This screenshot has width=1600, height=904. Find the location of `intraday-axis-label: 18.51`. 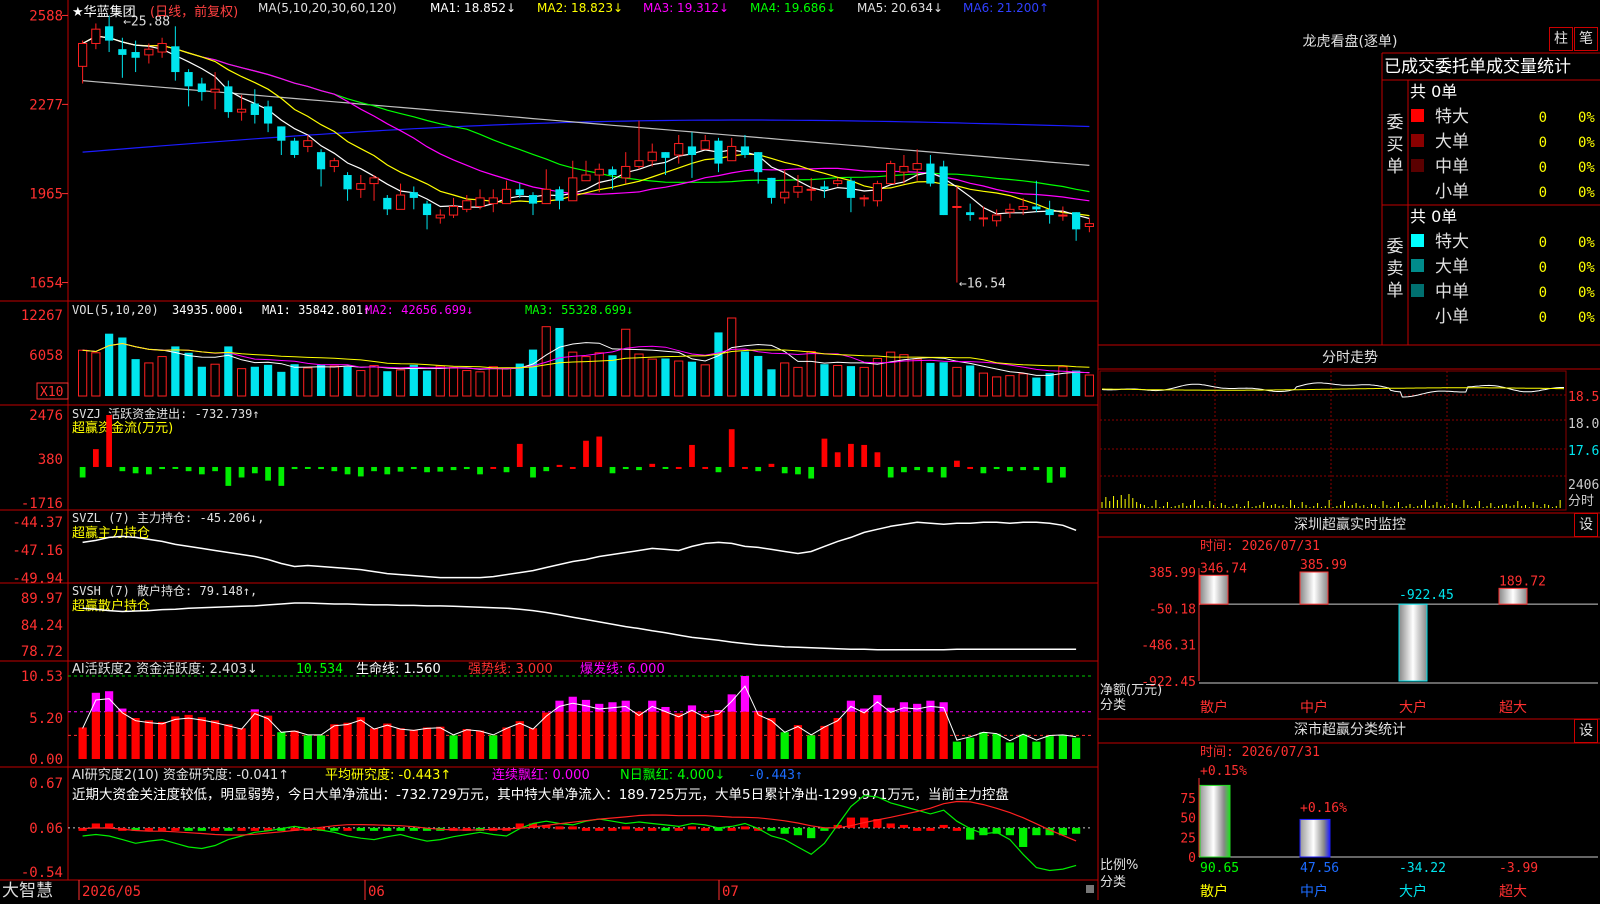

intraday-axis-label: 18.51 is located at coordinates (1584, 397).